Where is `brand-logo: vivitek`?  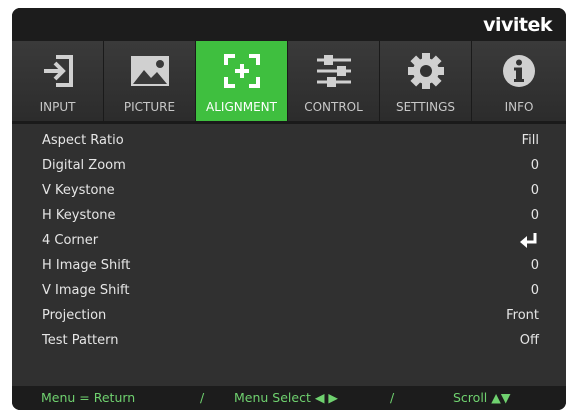
brand-logo: vivitek is located at coordinates (517, 25).